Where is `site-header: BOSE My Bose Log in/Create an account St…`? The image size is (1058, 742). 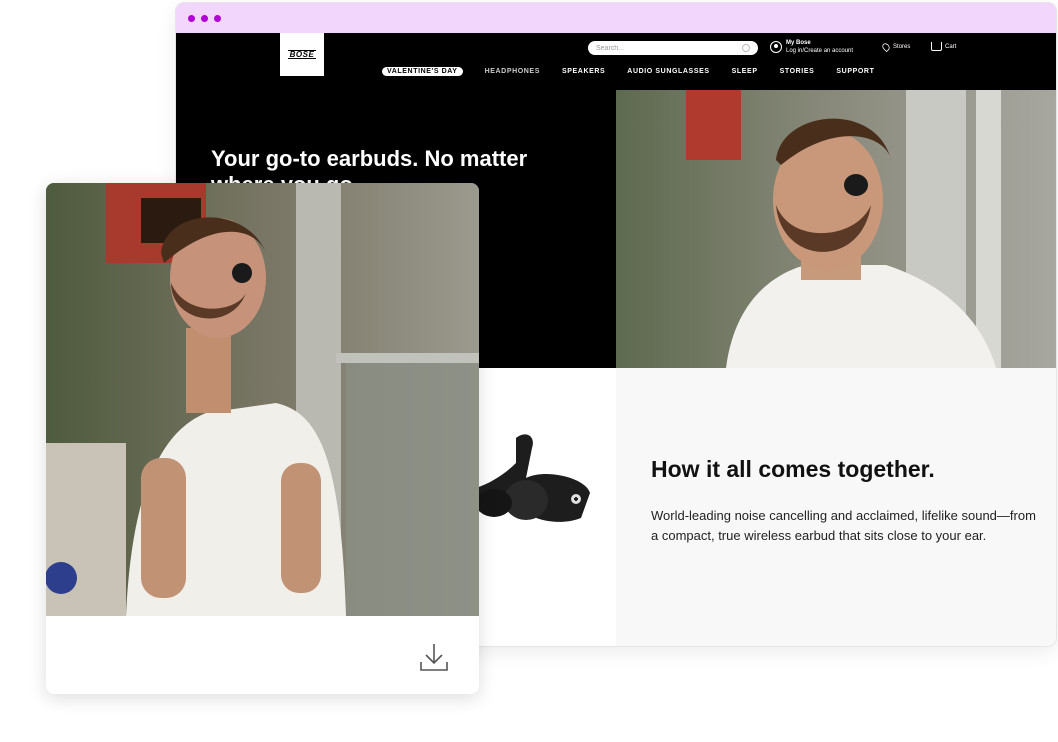 site-header: BOSE My Bose Log in/Create an account St… is located at coordinates (616, 61).